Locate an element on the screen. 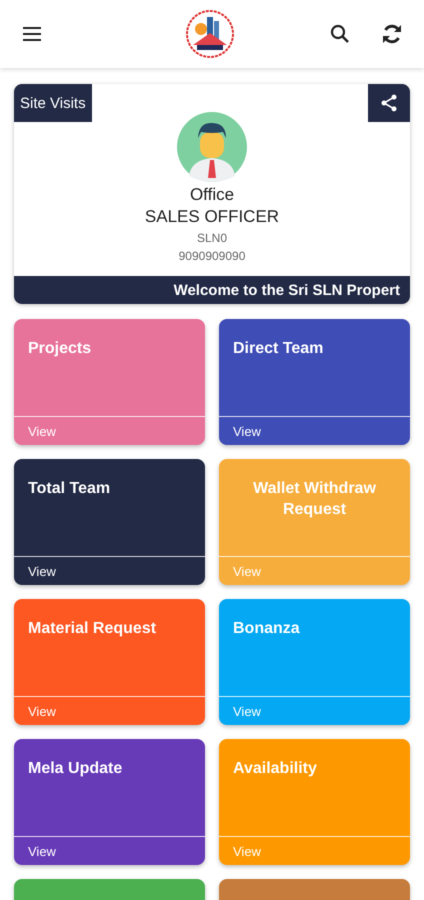  site-visits-button: Site Visits is located at coordinates (53, 103).